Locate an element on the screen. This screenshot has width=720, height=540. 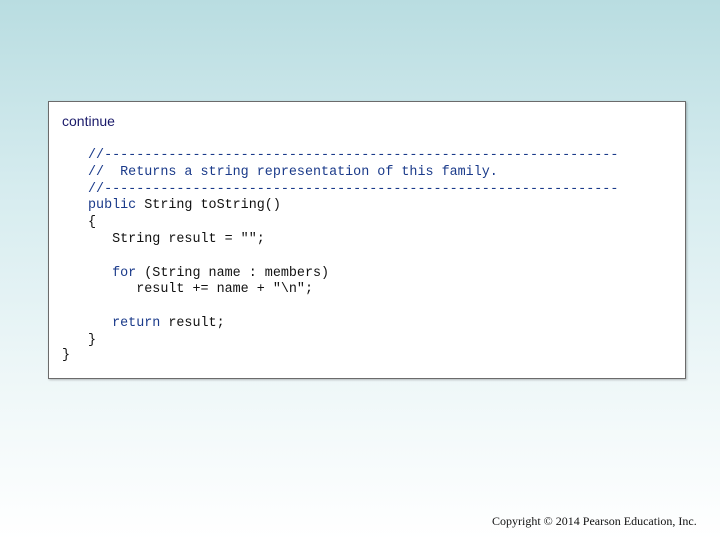
keyword-public: public is located at coordinates (112, 206).